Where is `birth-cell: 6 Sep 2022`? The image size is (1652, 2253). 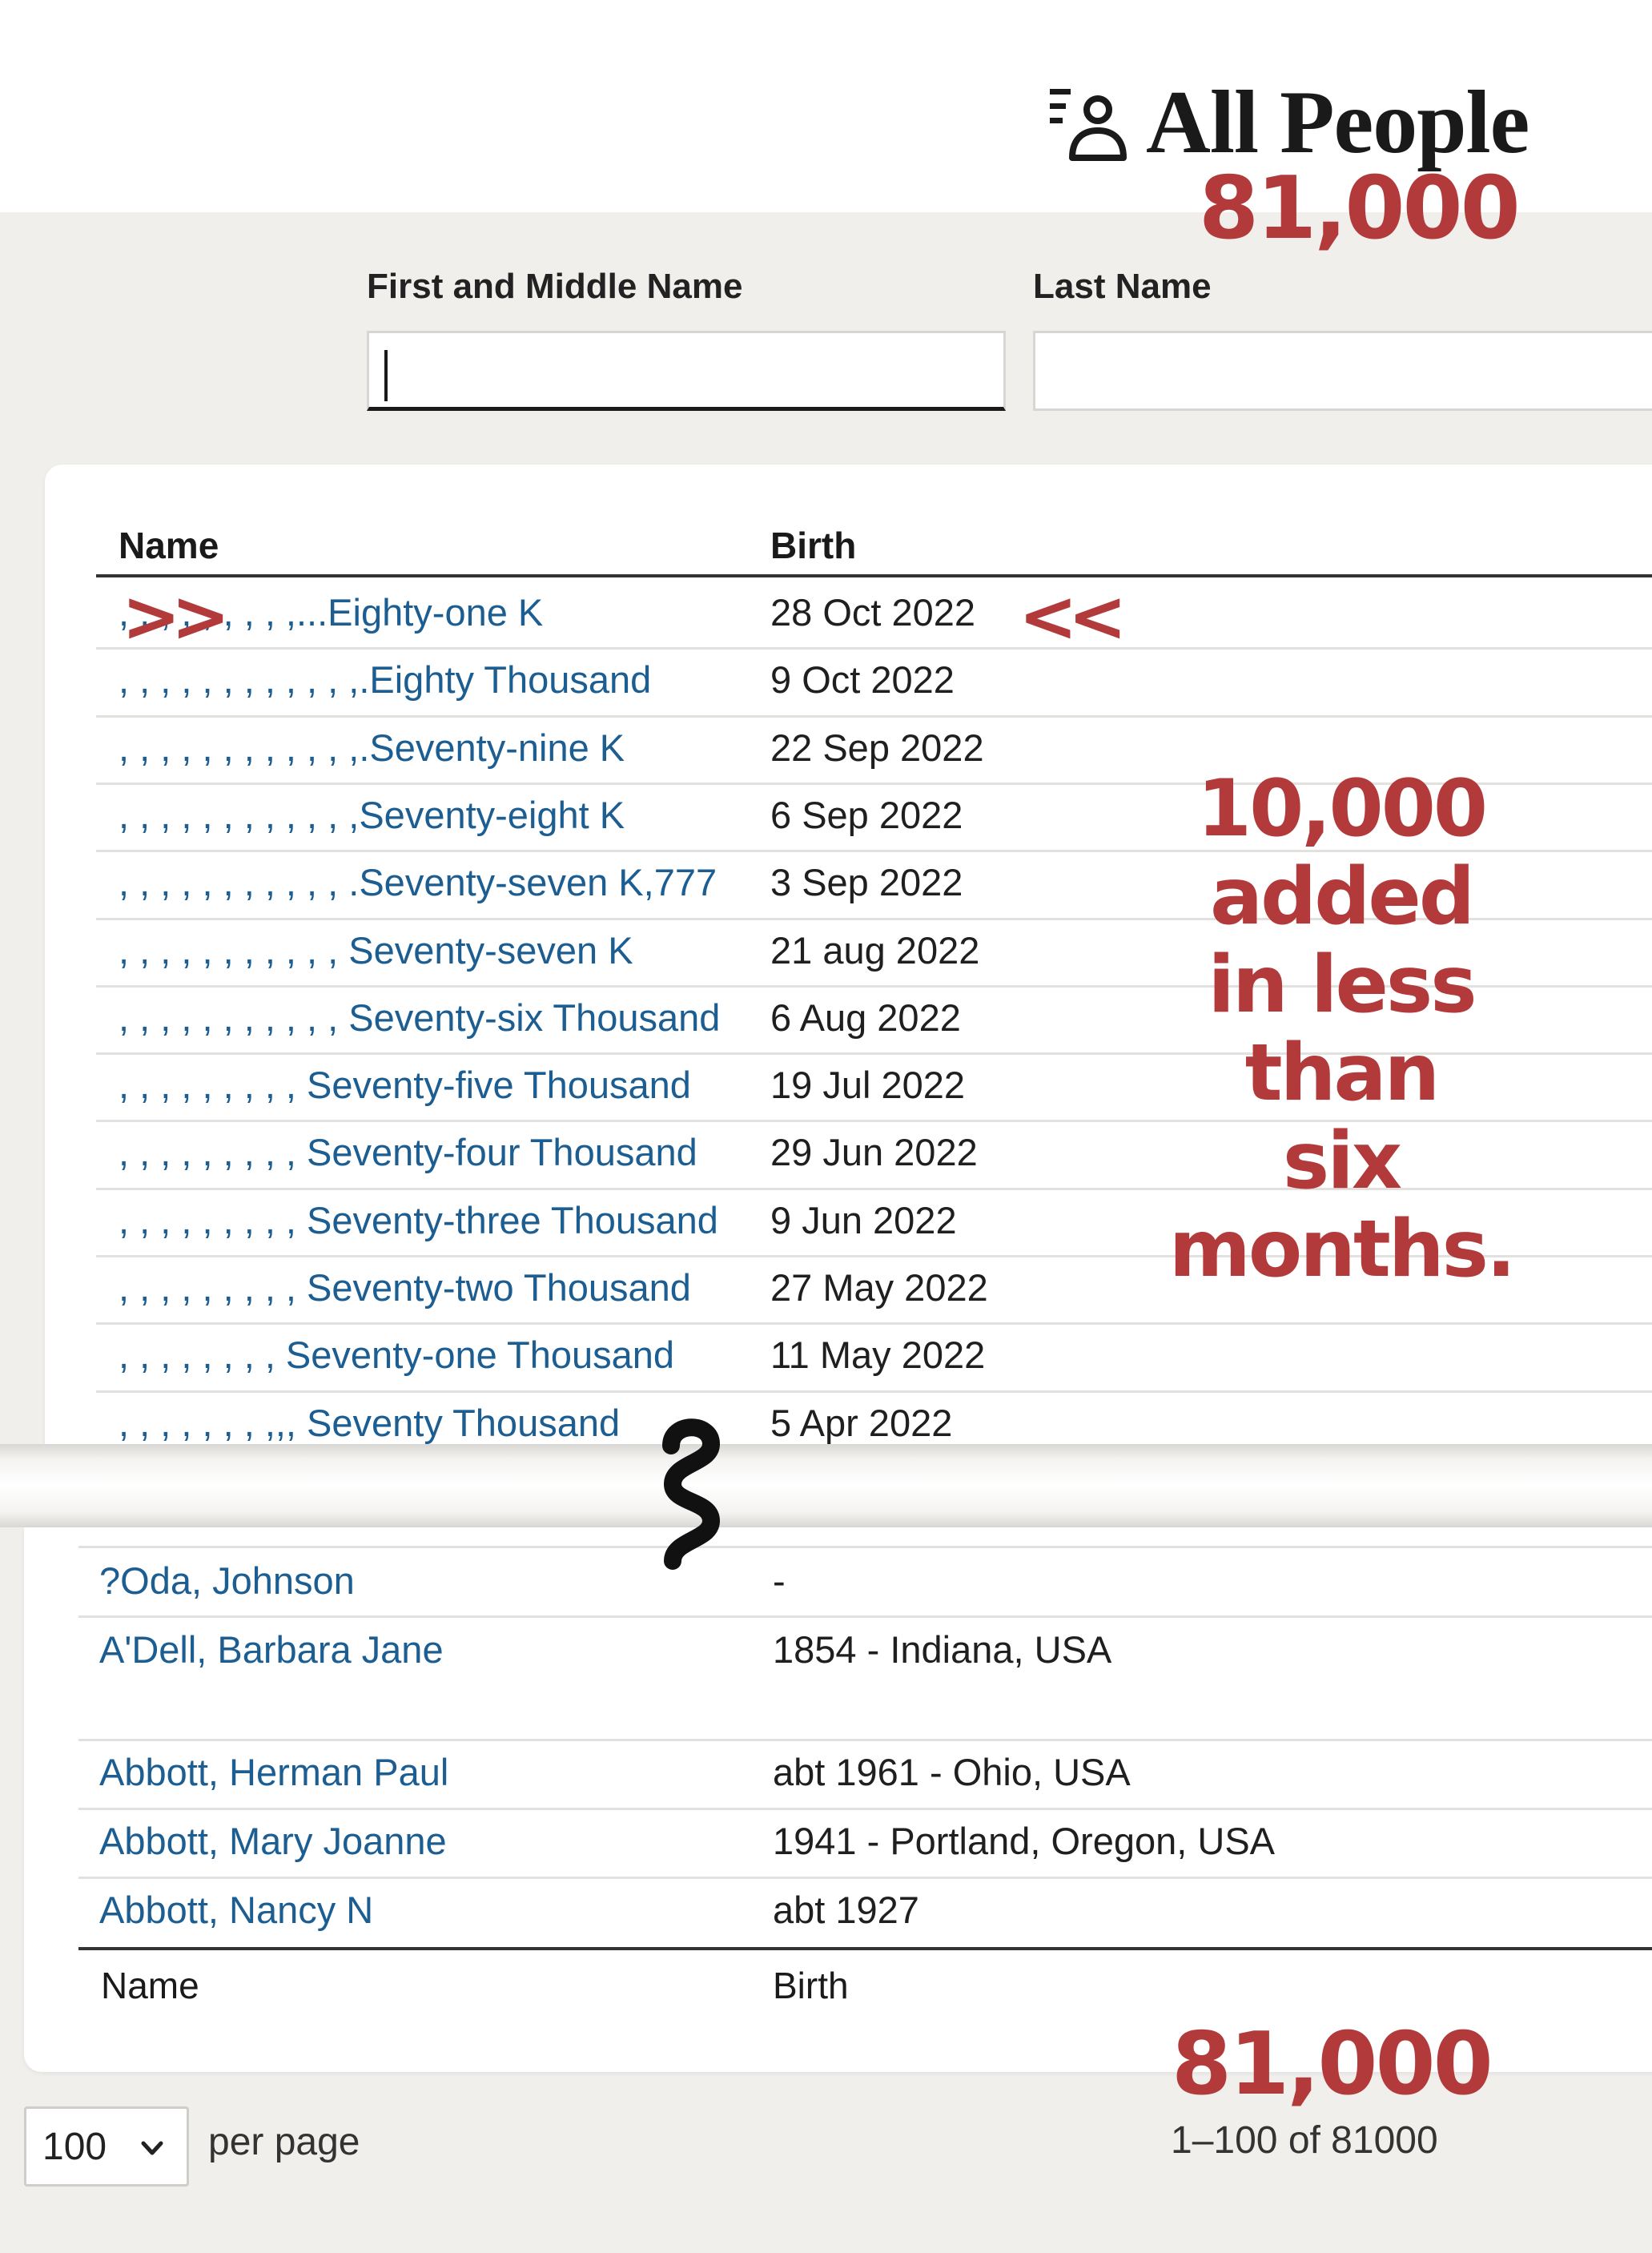 birth-cell: 6 Sep 2022 is located at coordinates (867, 814).